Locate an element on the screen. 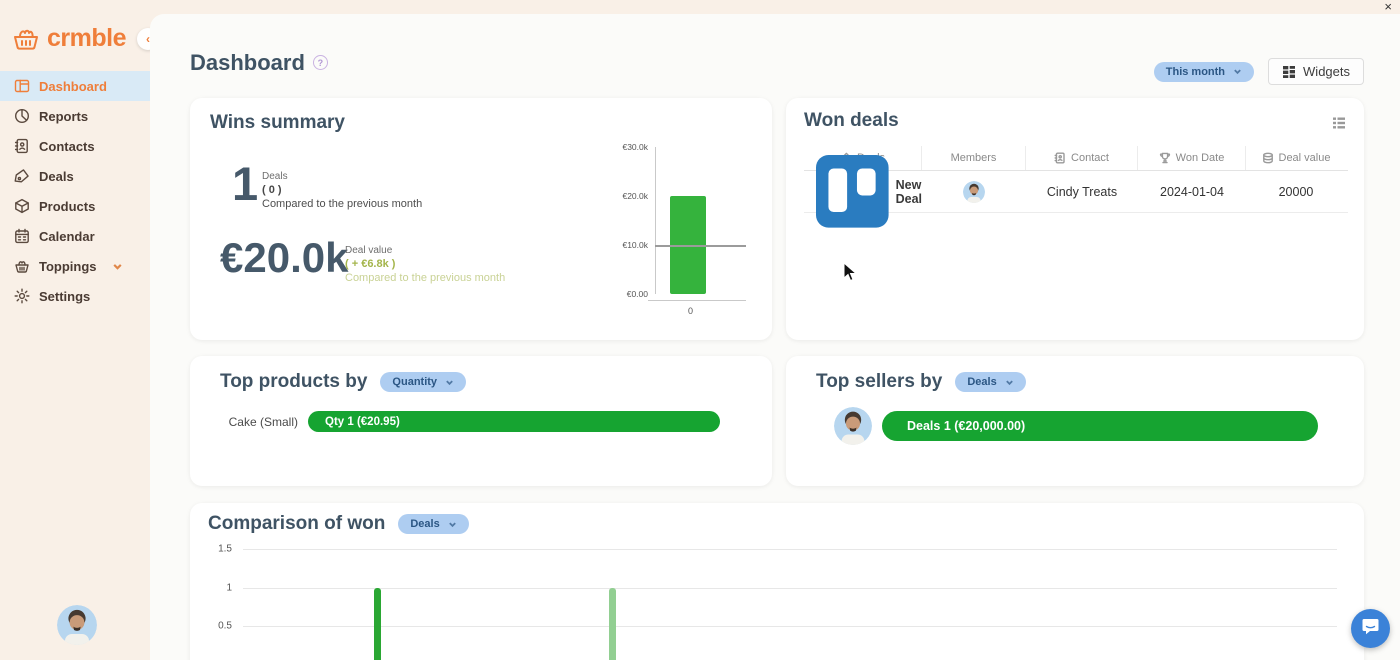  comparison-title: Comparison of won is located at coordinates (297, 523).